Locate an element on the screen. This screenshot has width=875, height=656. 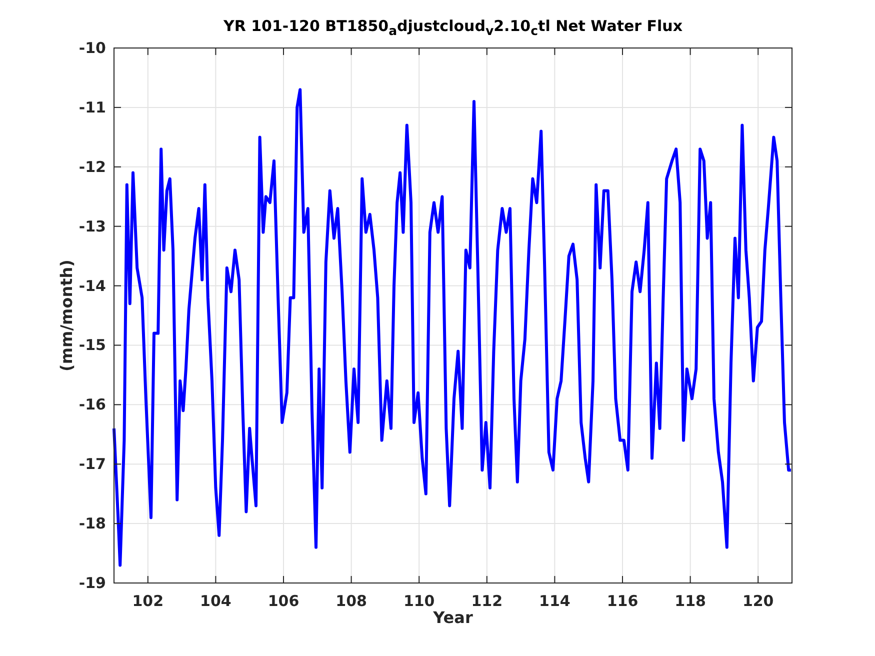
axis-tick-label: 104 is located at coordinates (216, 601).